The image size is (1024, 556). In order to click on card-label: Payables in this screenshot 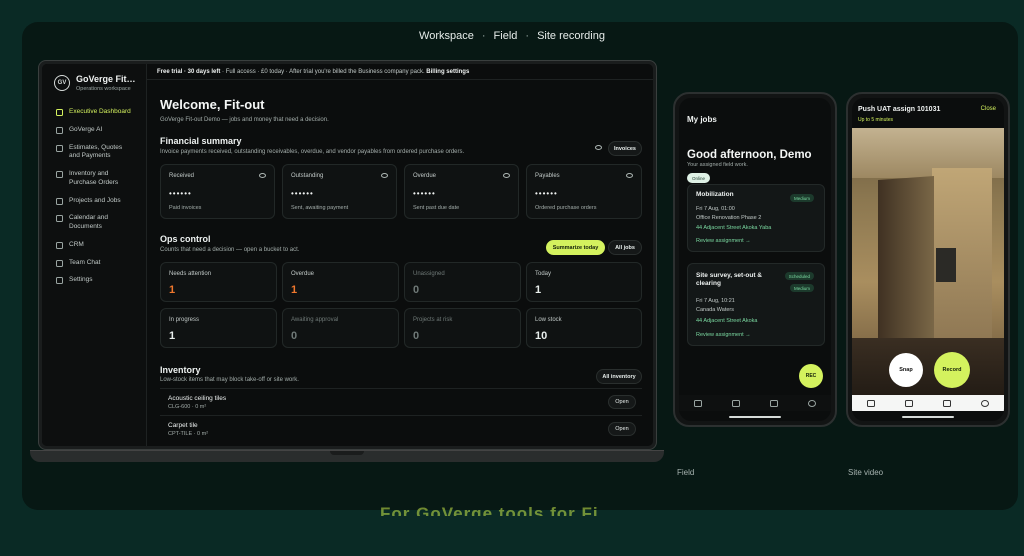, I will do `click(547, 176)`.